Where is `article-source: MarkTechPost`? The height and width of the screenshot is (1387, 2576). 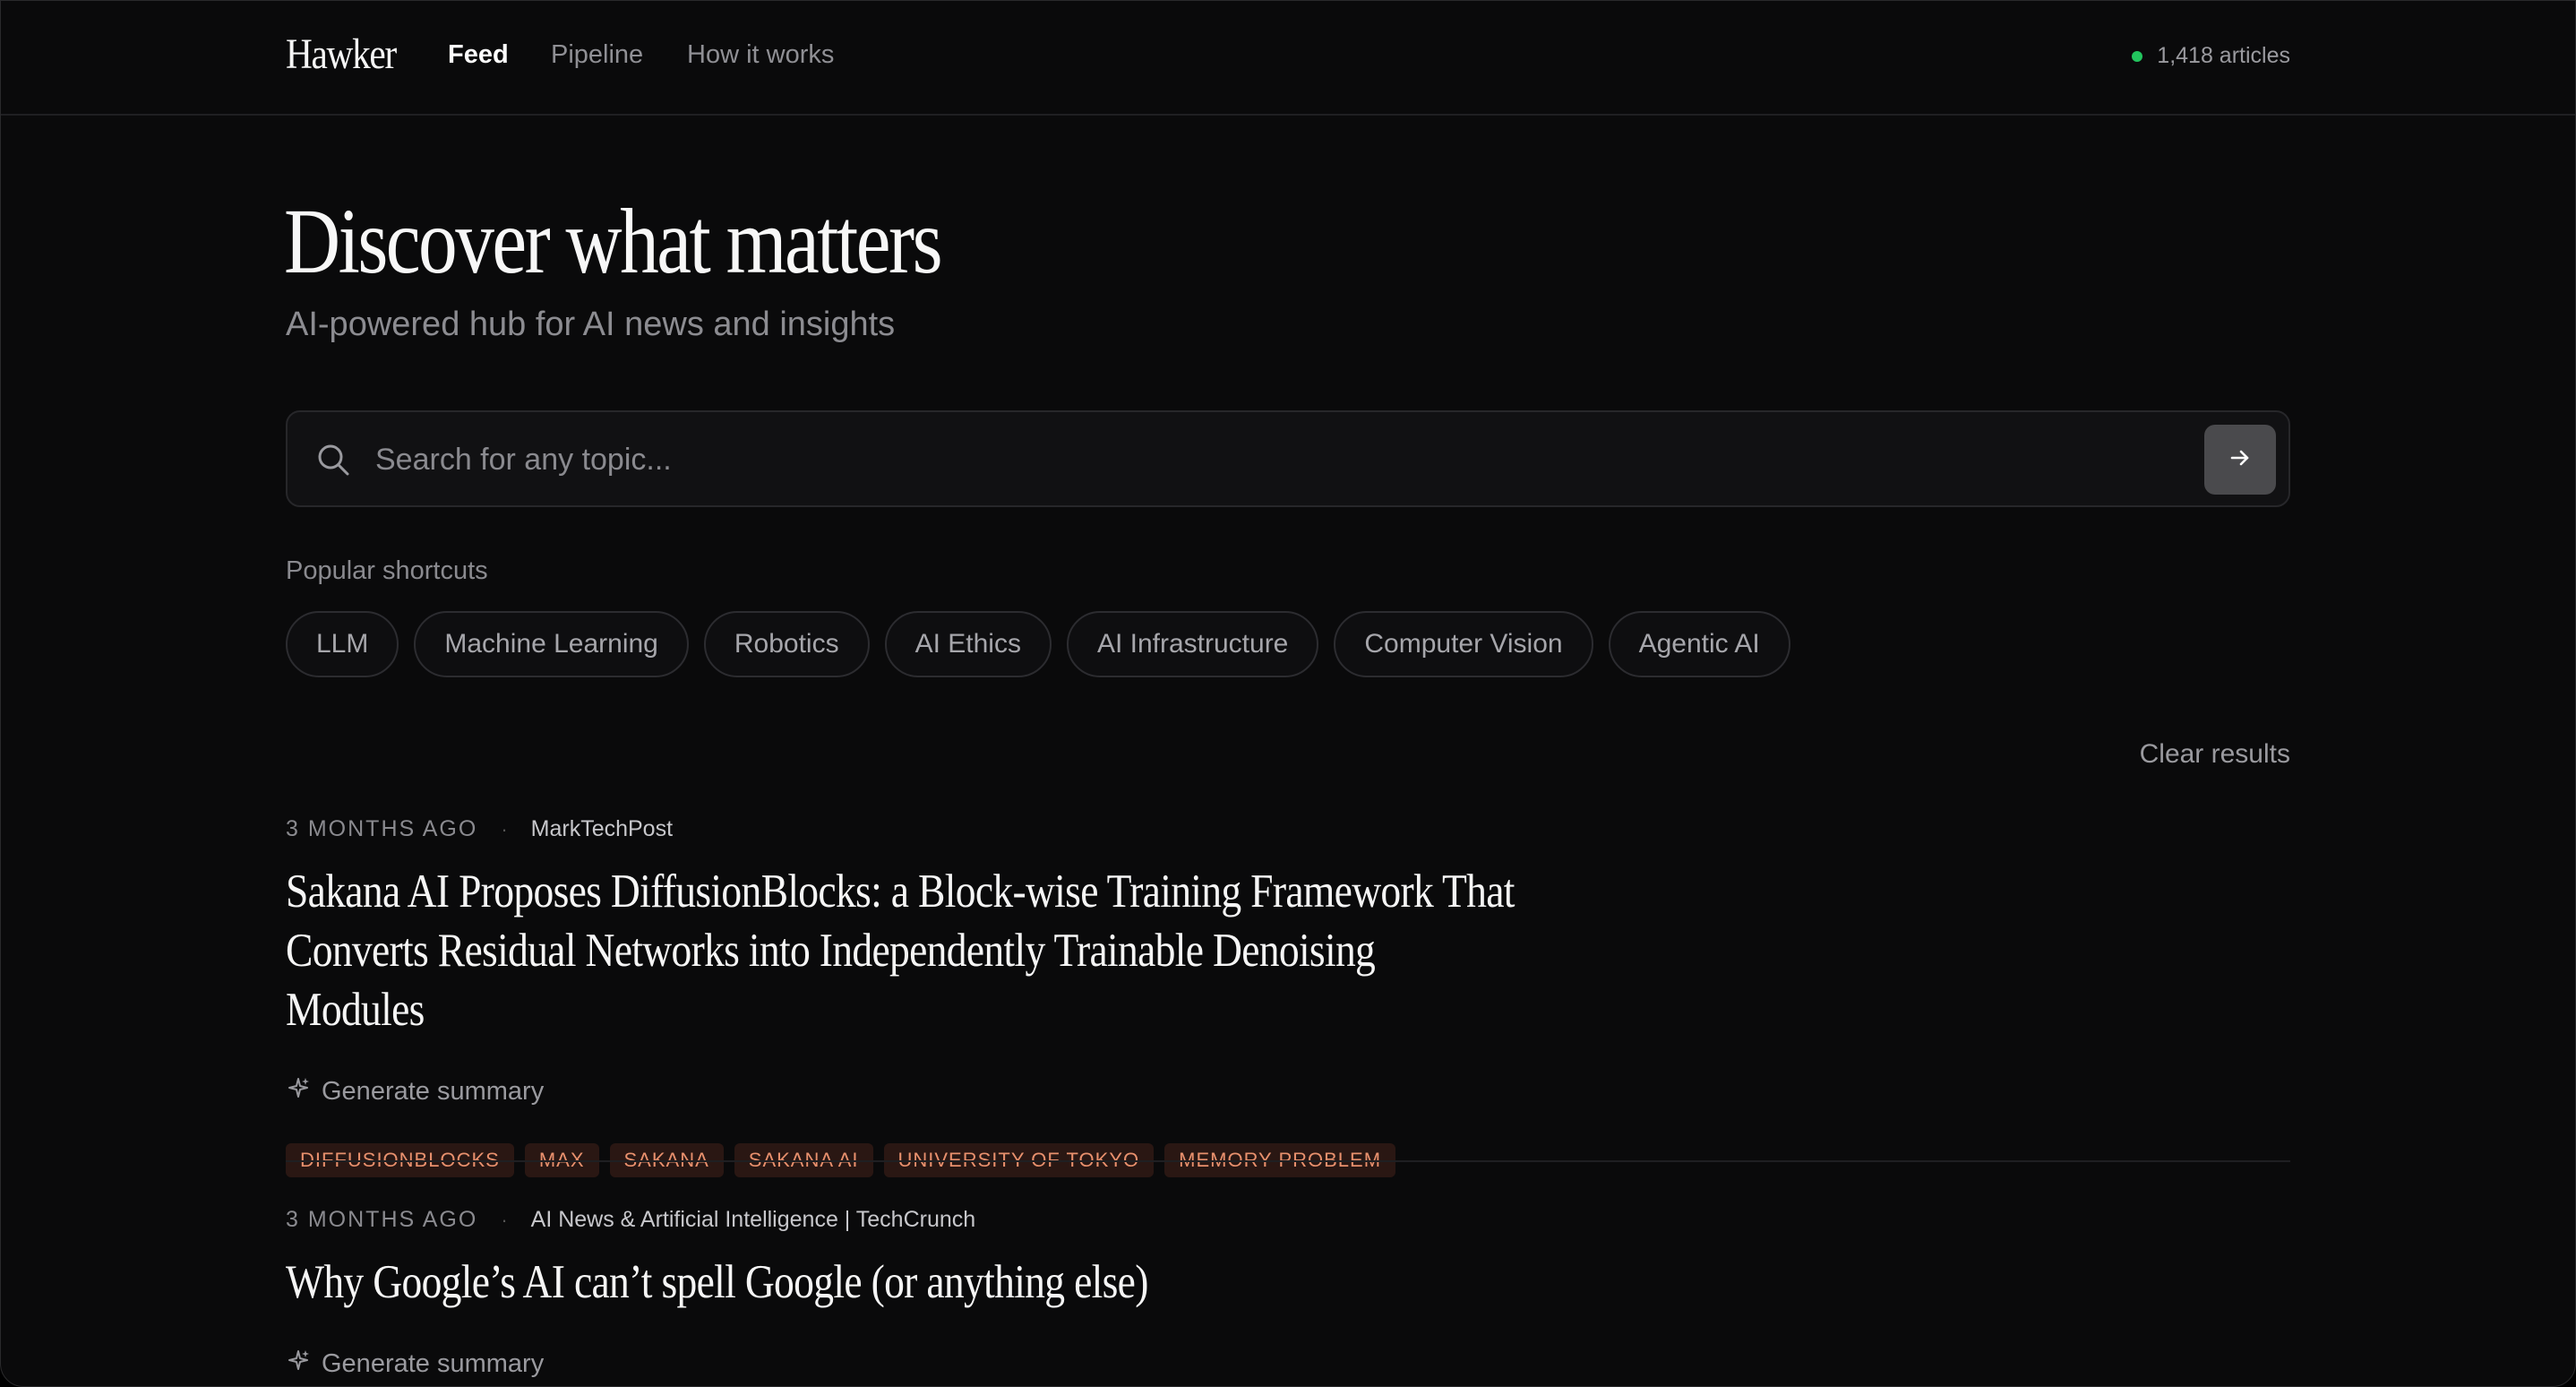 article-source: MarkTechPost is located at coordinates (602, 829).